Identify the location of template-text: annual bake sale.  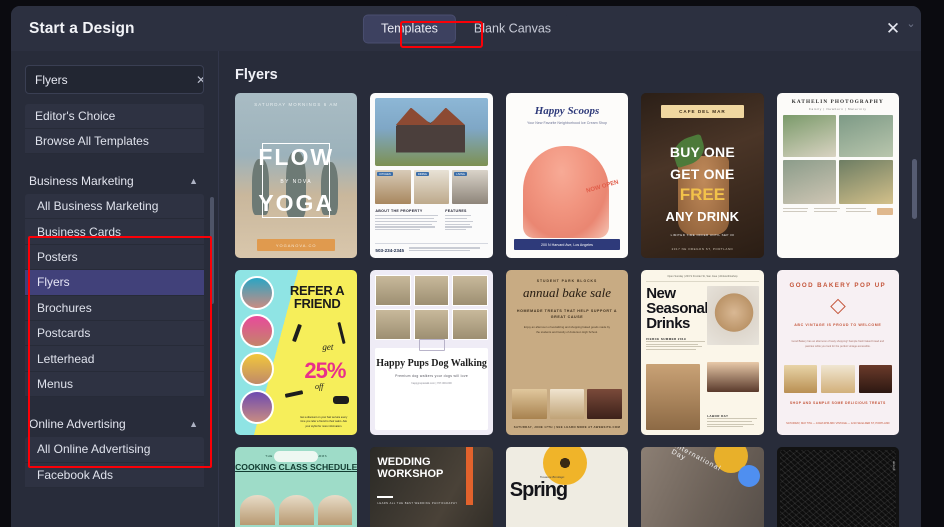
(567, 292).